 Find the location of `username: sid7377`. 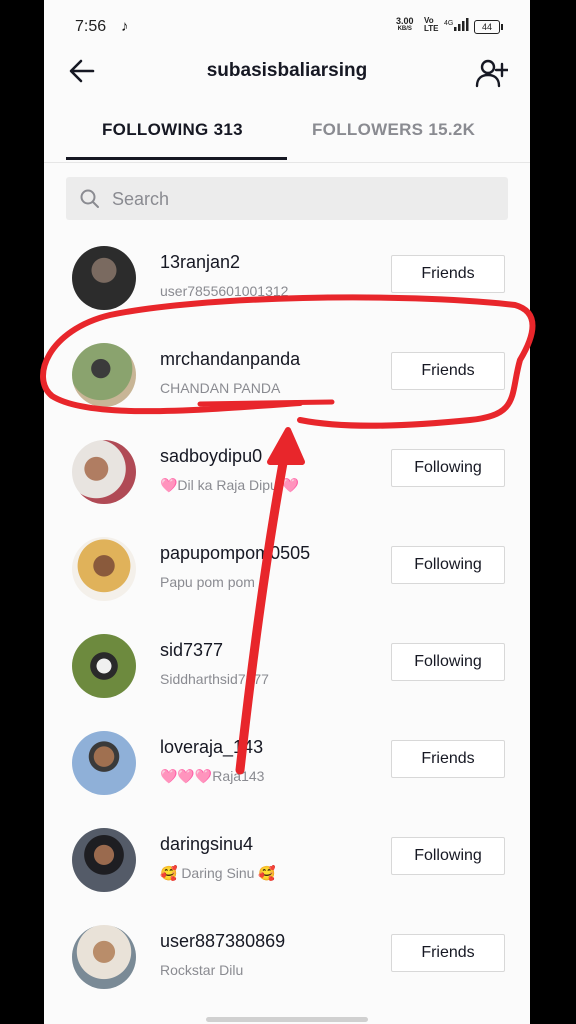

username: sid7377 is located at coordinates (192, 650).